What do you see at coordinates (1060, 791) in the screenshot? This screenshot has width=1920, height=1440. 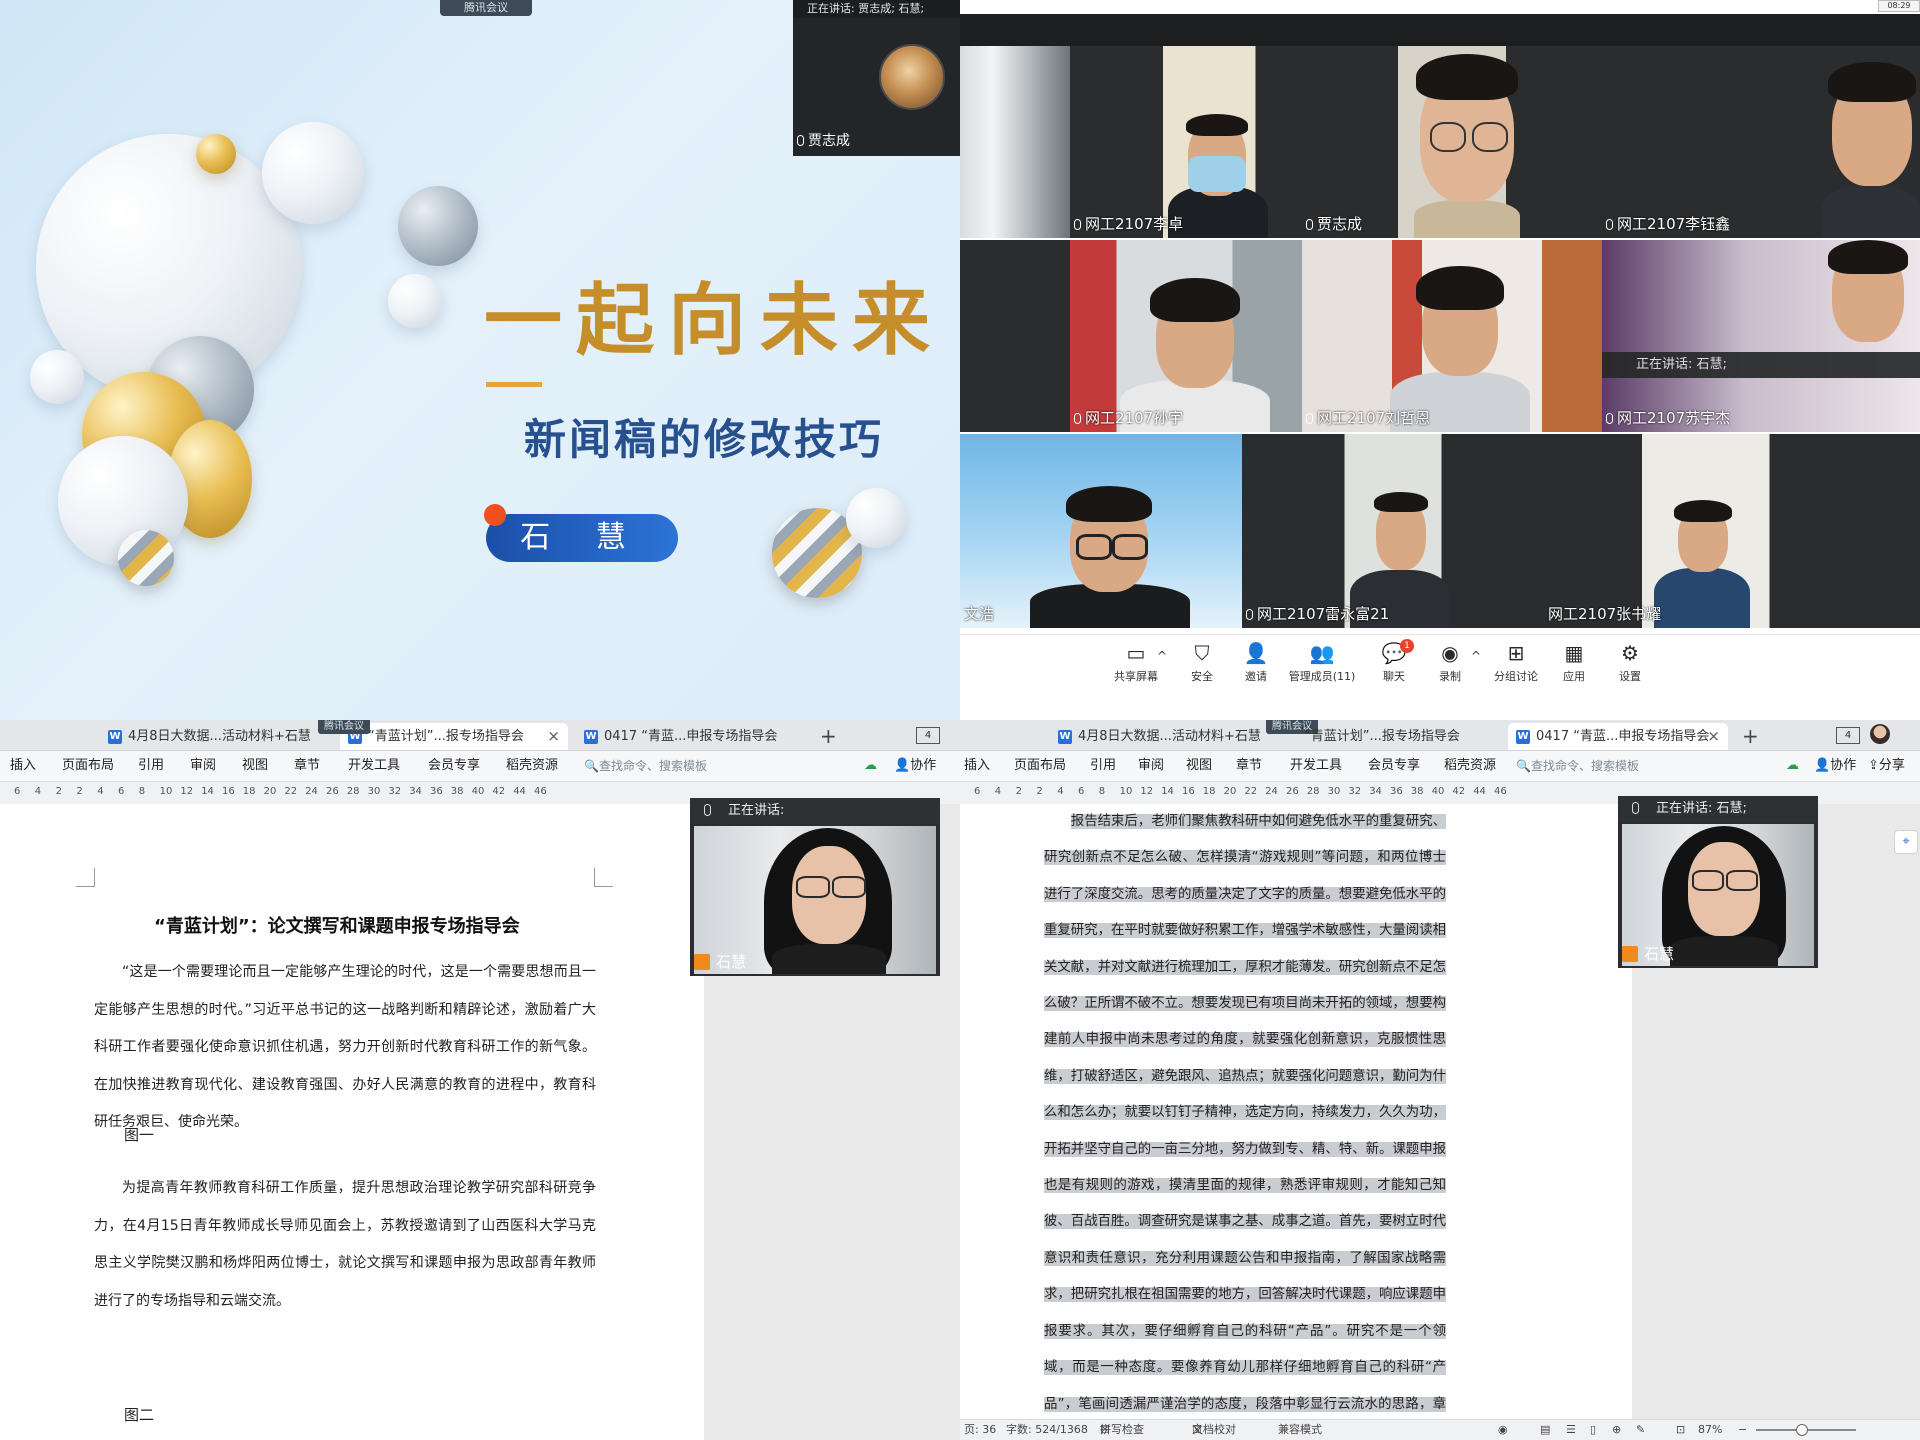 I see `ruler-tick: 4` at bounding box center [1060, 791].